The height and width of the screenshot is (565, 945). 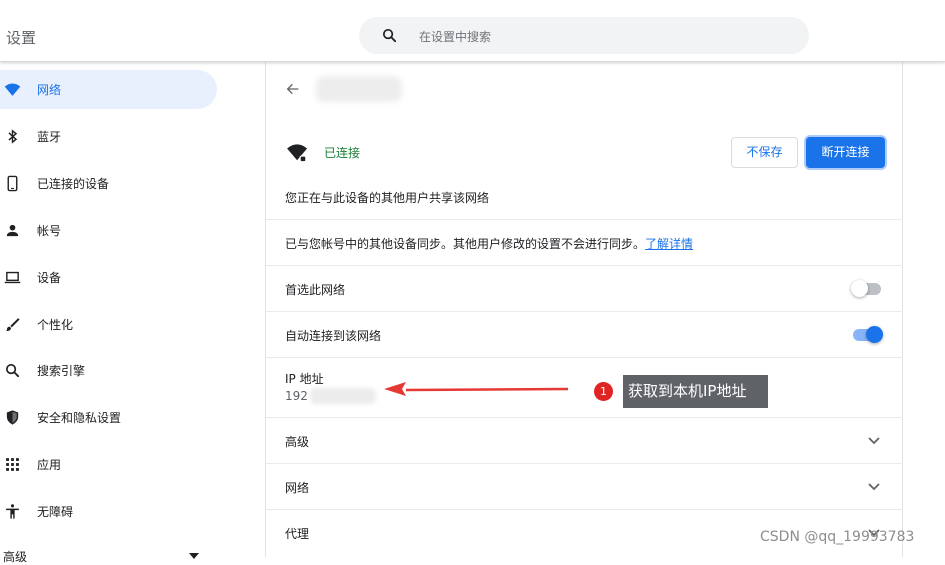 What do you see at coordinates (845, 152) in the screenshot?
I see `disconnect-button: 断开连接` at bounding box center [845, 152].